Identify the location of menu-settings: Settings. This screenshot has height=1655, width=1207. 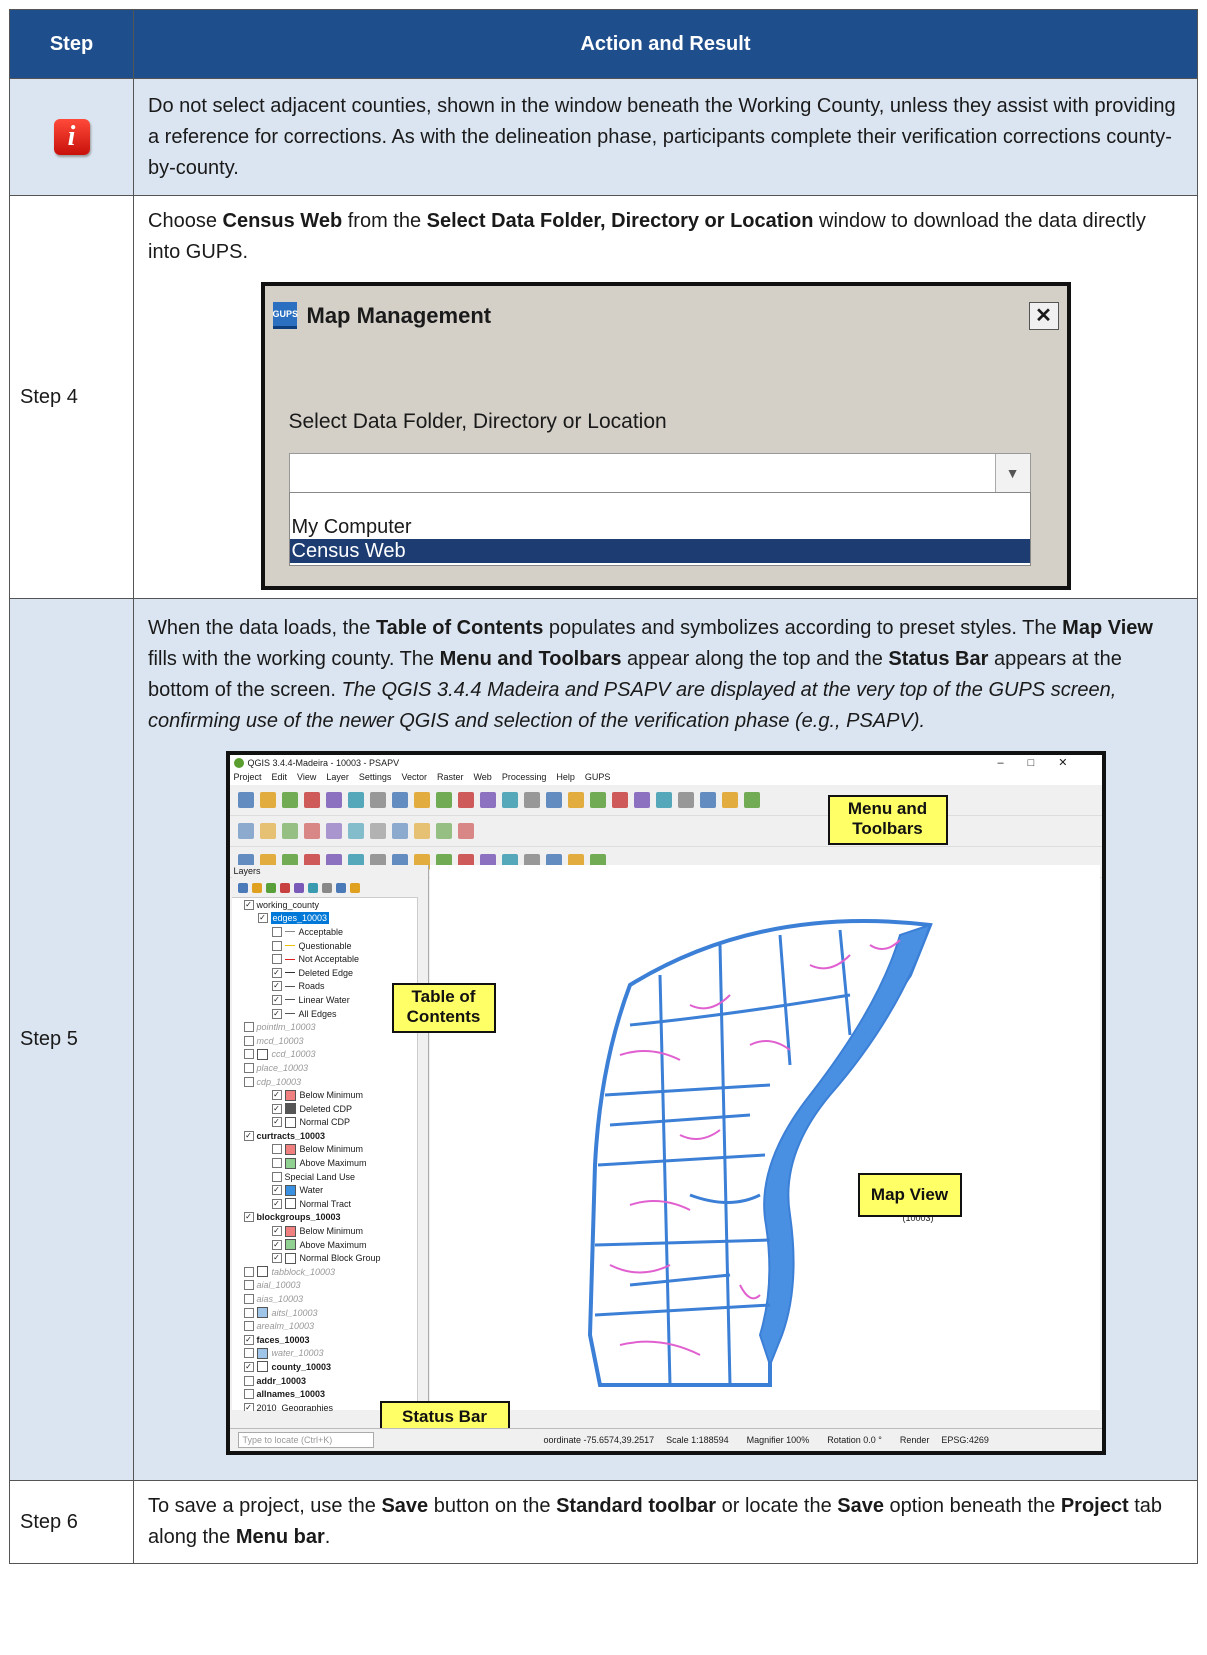
(375, 778).